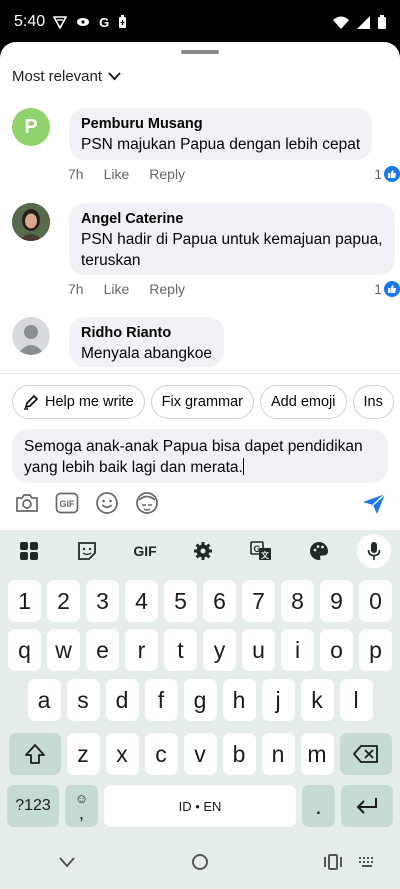 The image size is (400, 889). What do you see at coordinates (356, 700) in the screenshot?
I see `key-l: l` at bounding box center [356, 700].